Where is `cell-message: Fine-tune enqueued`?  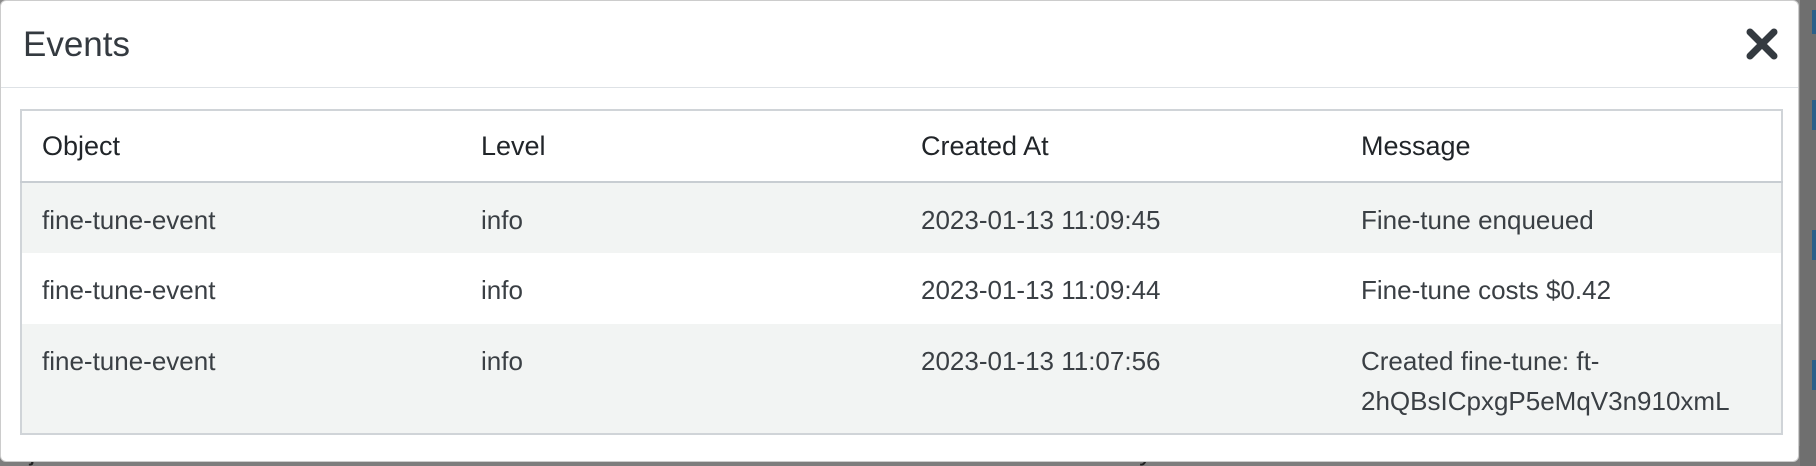
cell-message: Fine-tune enqueued is located at coordinates (1561, 217).